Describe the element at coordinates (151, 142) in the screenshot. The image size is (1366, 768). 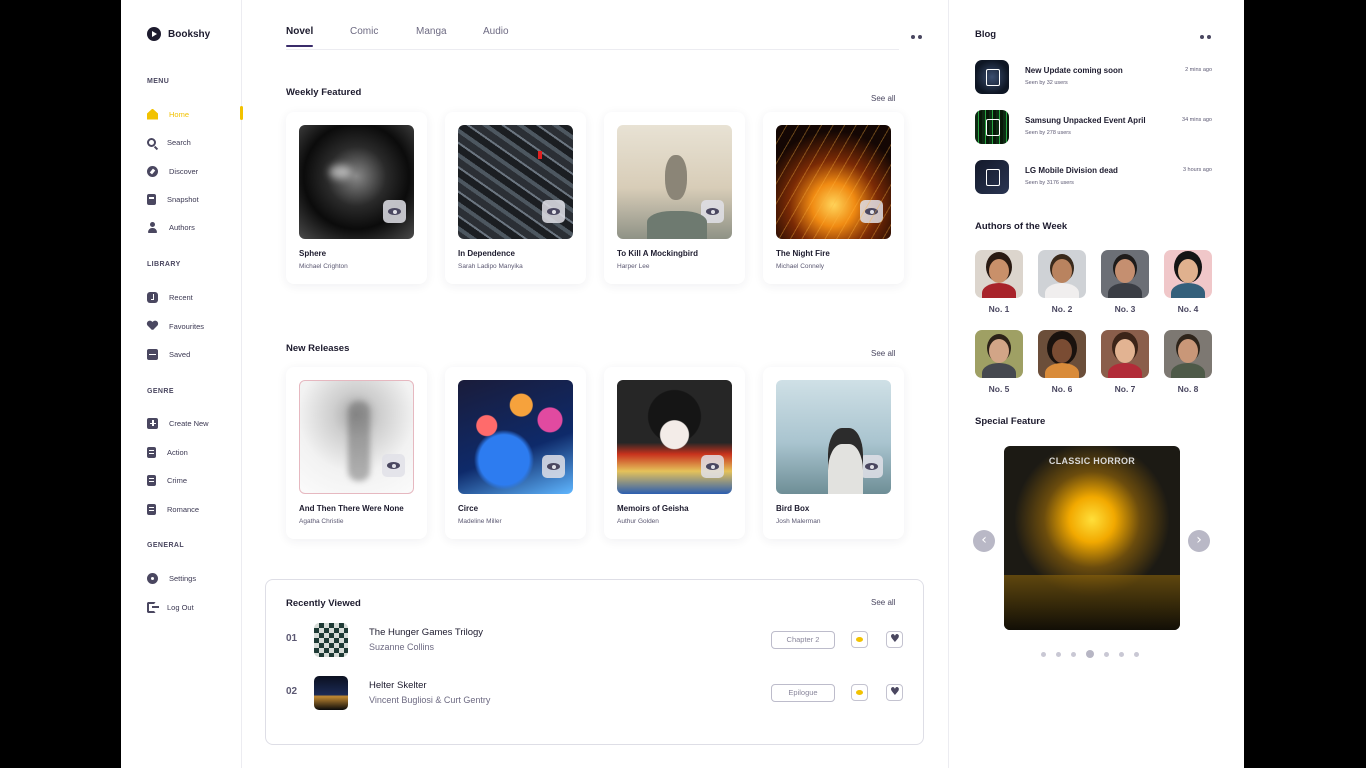
I see `search-icon` at that location.